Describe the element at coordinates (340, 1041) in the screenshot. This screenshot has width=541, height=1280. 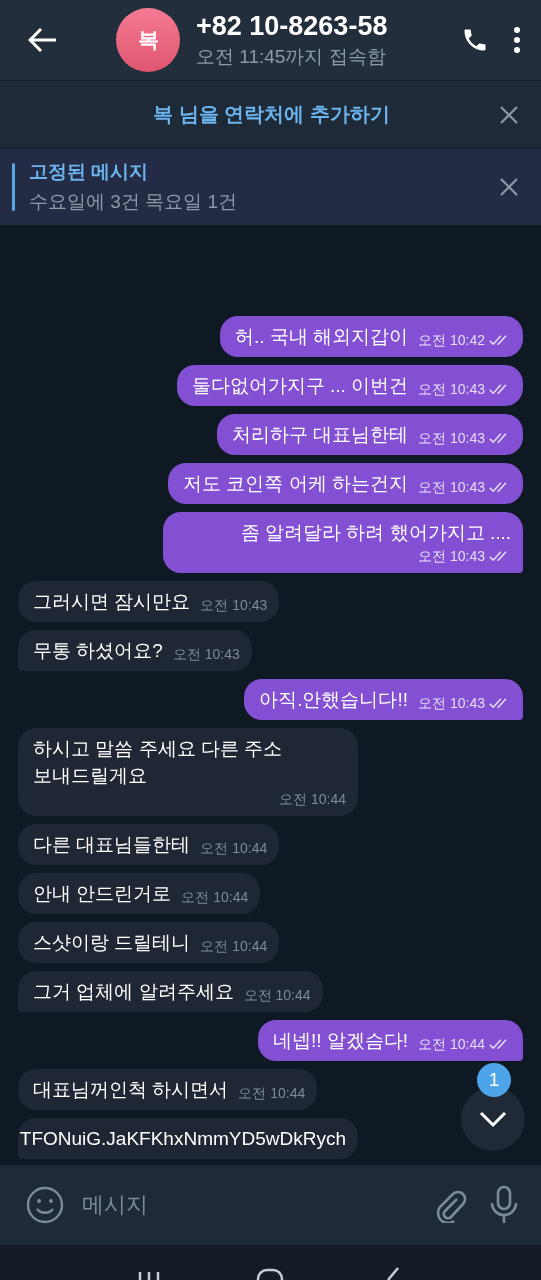
I see `message-text: 네넵!! 알겠슴다!` at that location.